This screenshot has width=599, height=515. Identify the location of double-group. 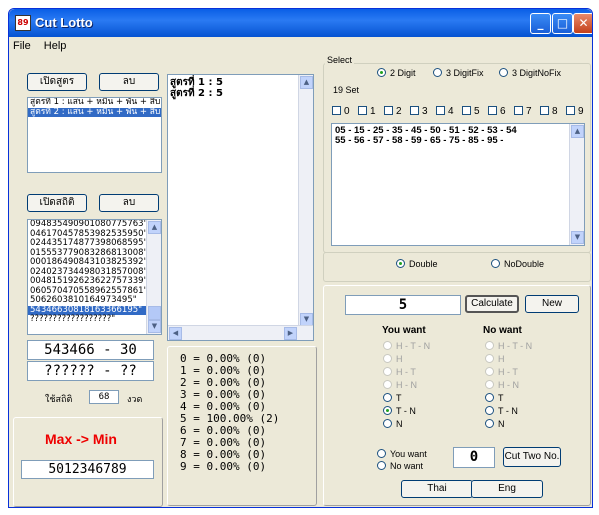
(457, 267).